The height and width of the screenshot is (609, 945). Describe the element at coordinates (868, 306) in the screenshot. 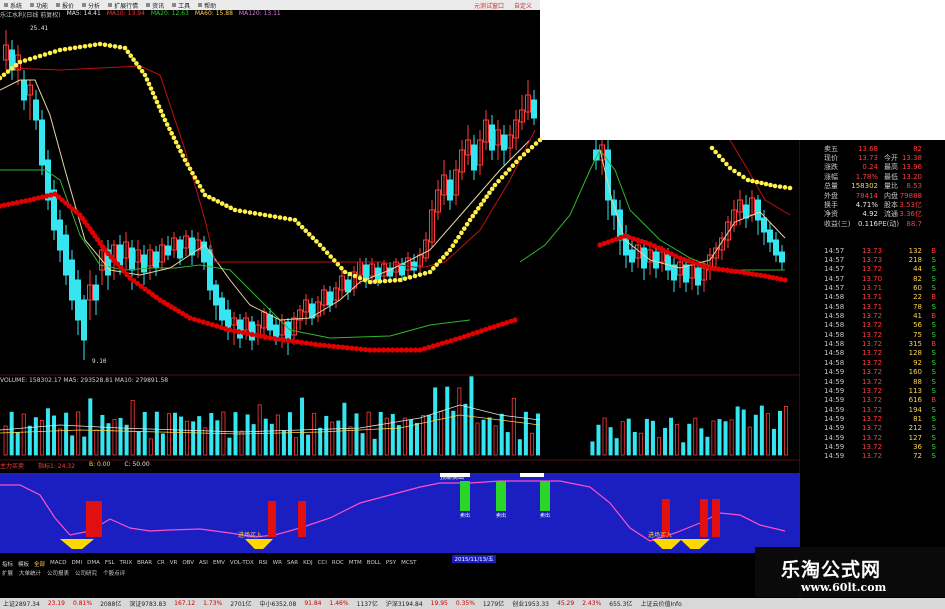

I see `tick-row: 14:58 13.71 78 S` at that location.